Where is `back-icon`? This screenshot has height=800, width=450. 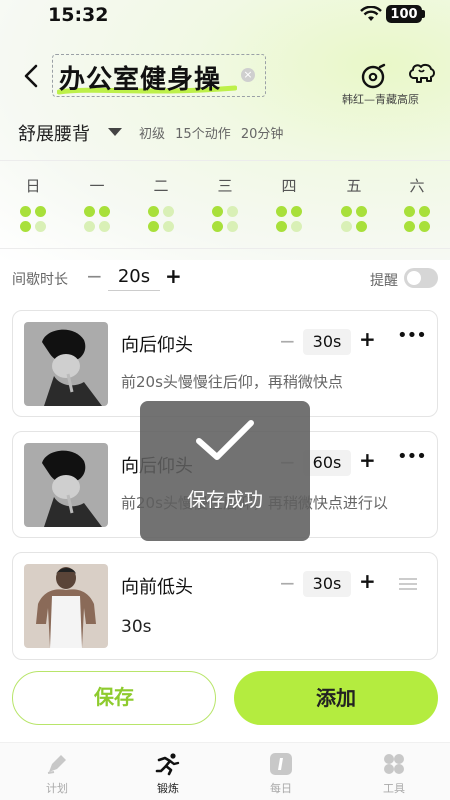 back-icon is located at coordinates (32, 76).